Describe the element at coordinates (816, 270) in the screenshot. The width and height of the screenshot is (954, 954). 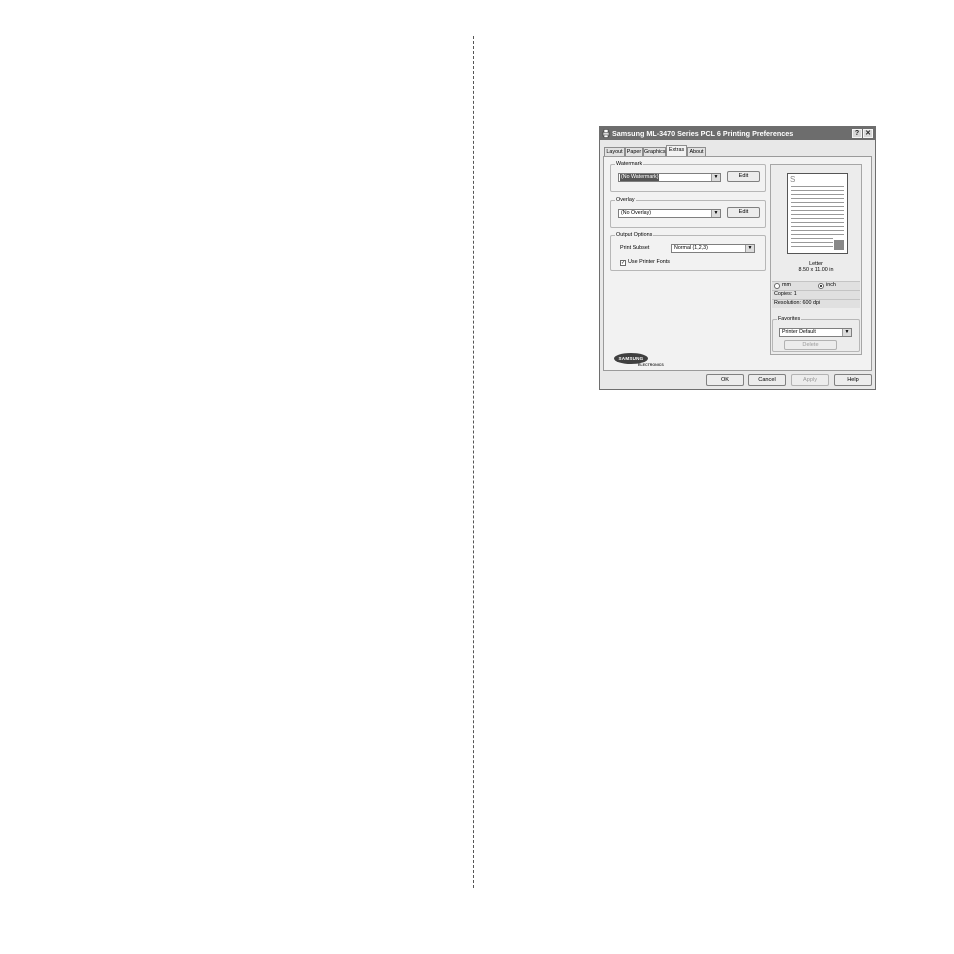
I see `paper-size: 8.50 x 11.00 in` at that location.